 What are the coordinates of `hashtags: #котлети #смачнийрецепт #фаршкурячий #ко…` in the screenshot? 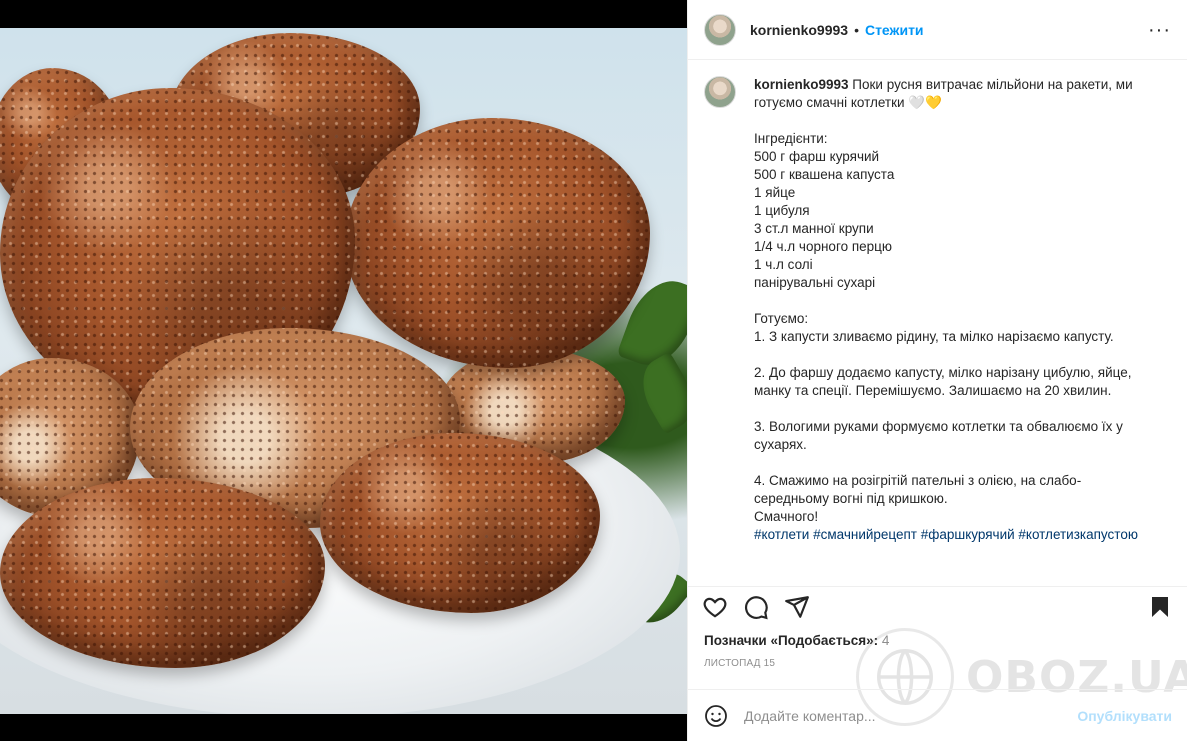 It's located at (946, 534).